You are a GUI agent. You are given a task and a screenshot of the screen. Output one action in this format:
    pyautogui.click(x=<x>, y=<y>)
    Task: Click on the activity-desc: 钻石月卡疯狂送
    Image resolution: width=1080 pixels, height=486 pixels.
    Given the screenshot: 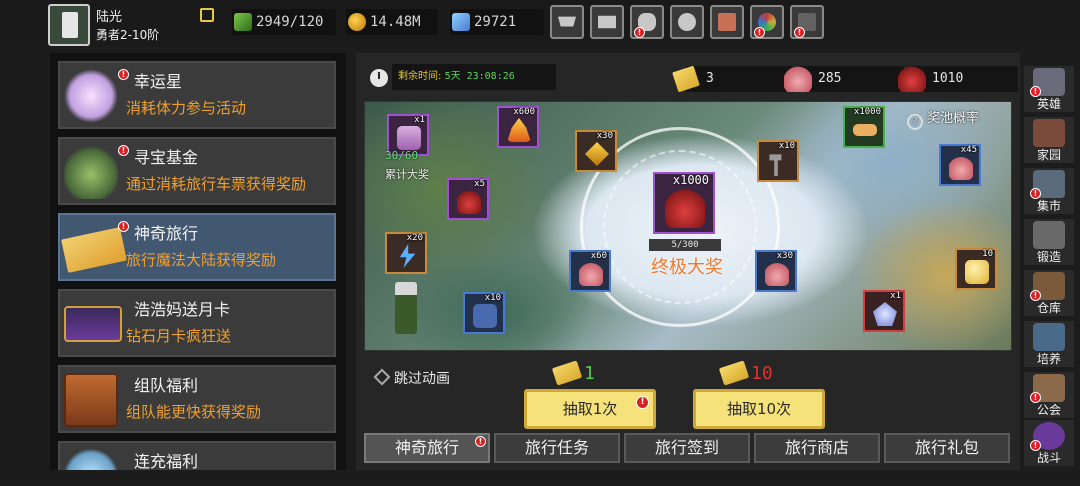 What is the action you would take?
    pyautogui.click(x=179, y=336)
    